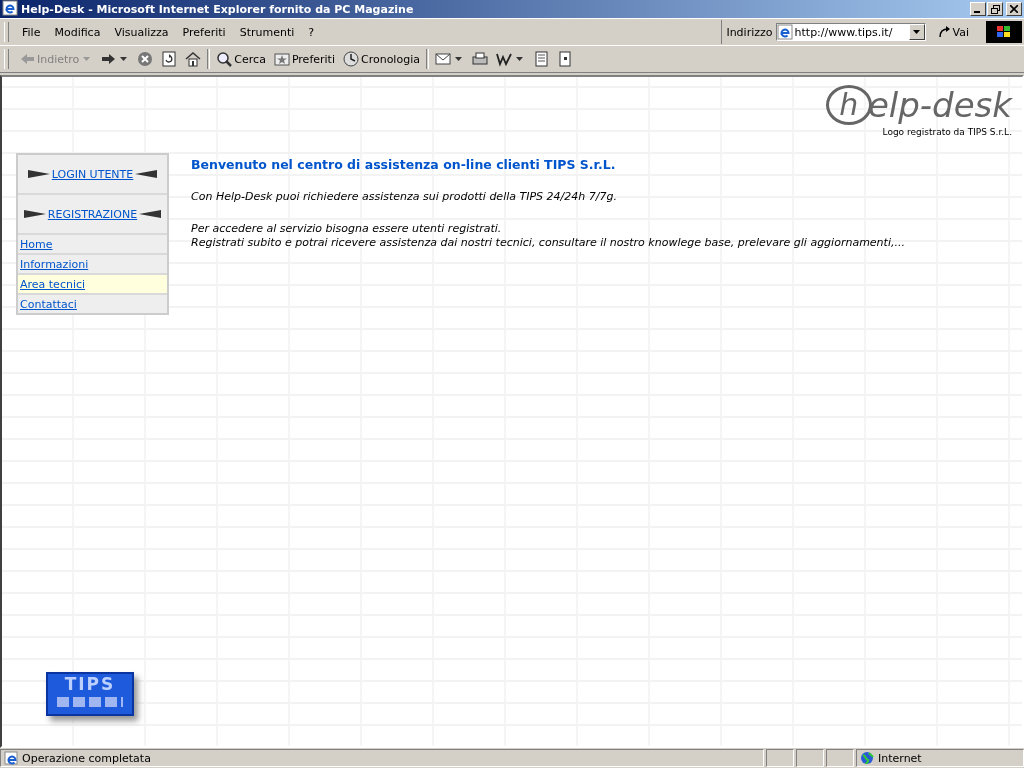  What do you see at coordinates (92, 174) in the screenshot?
I see `sidebar-link: LOGIN UTENTE` at bounding box center [92, 174].